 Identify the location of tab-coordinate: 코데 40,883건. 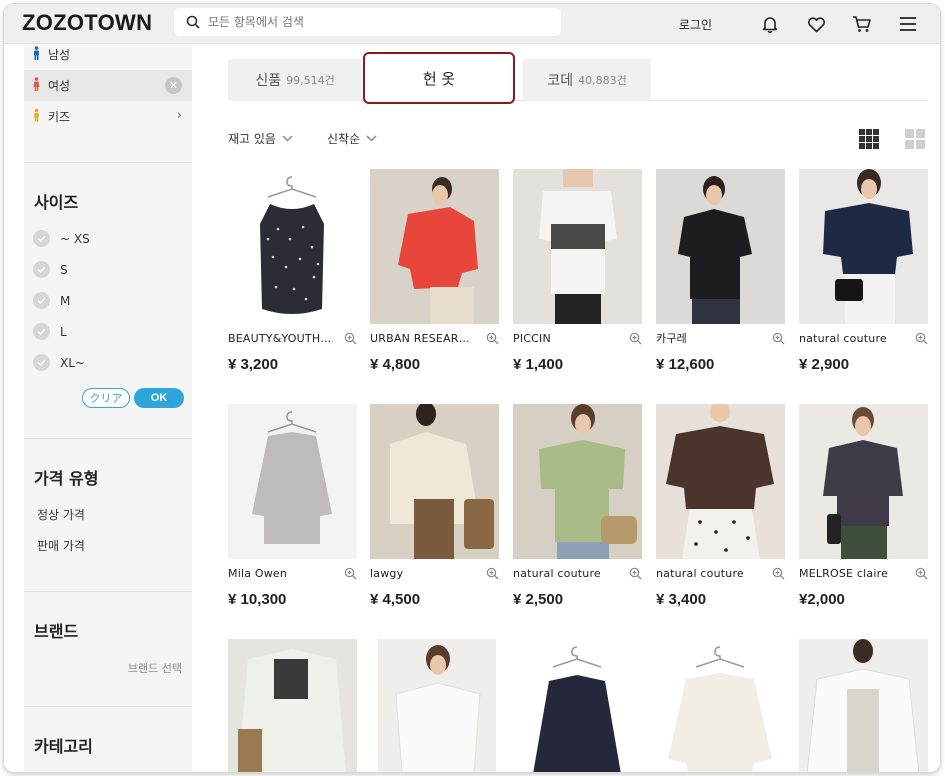
(587, 80).